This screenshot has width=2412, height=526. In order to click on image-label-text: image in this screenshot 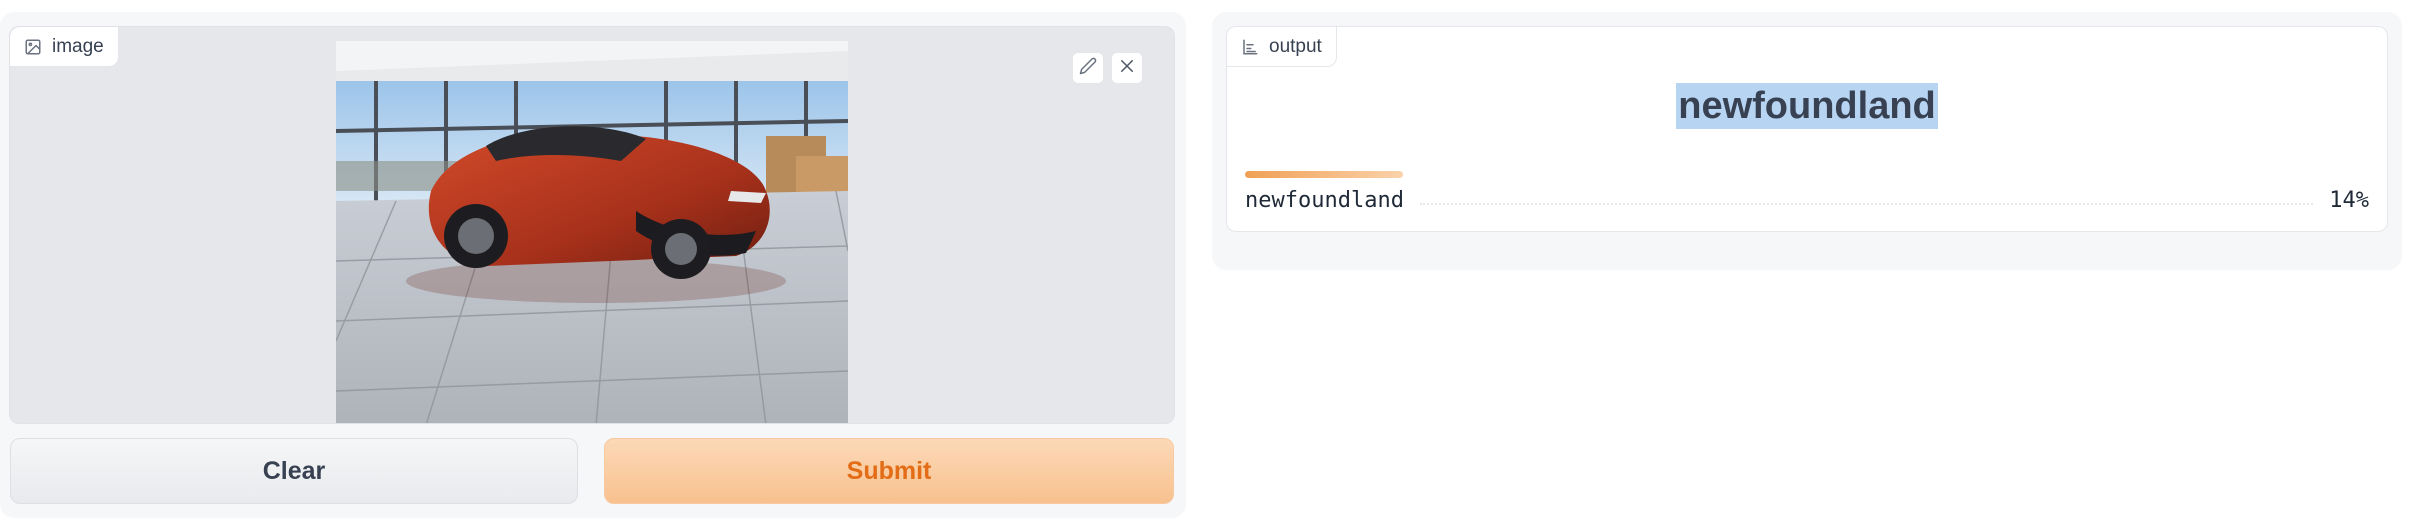, I will do `click(78, 46)`.